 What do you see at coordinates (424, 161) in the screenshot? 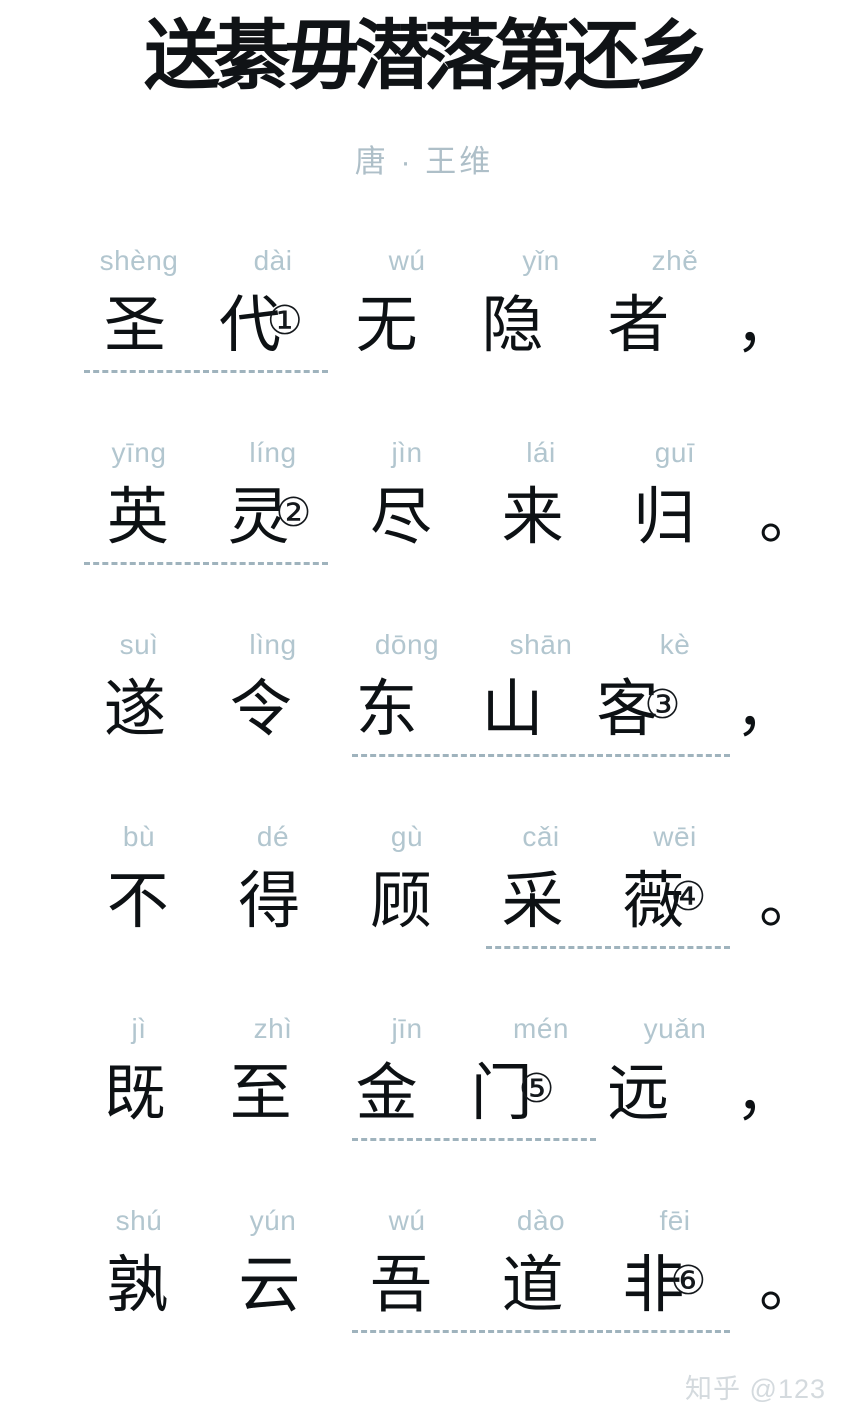
I see `poem-author-subtitle: 唐 · 王维` at bounding box center [424, 161].